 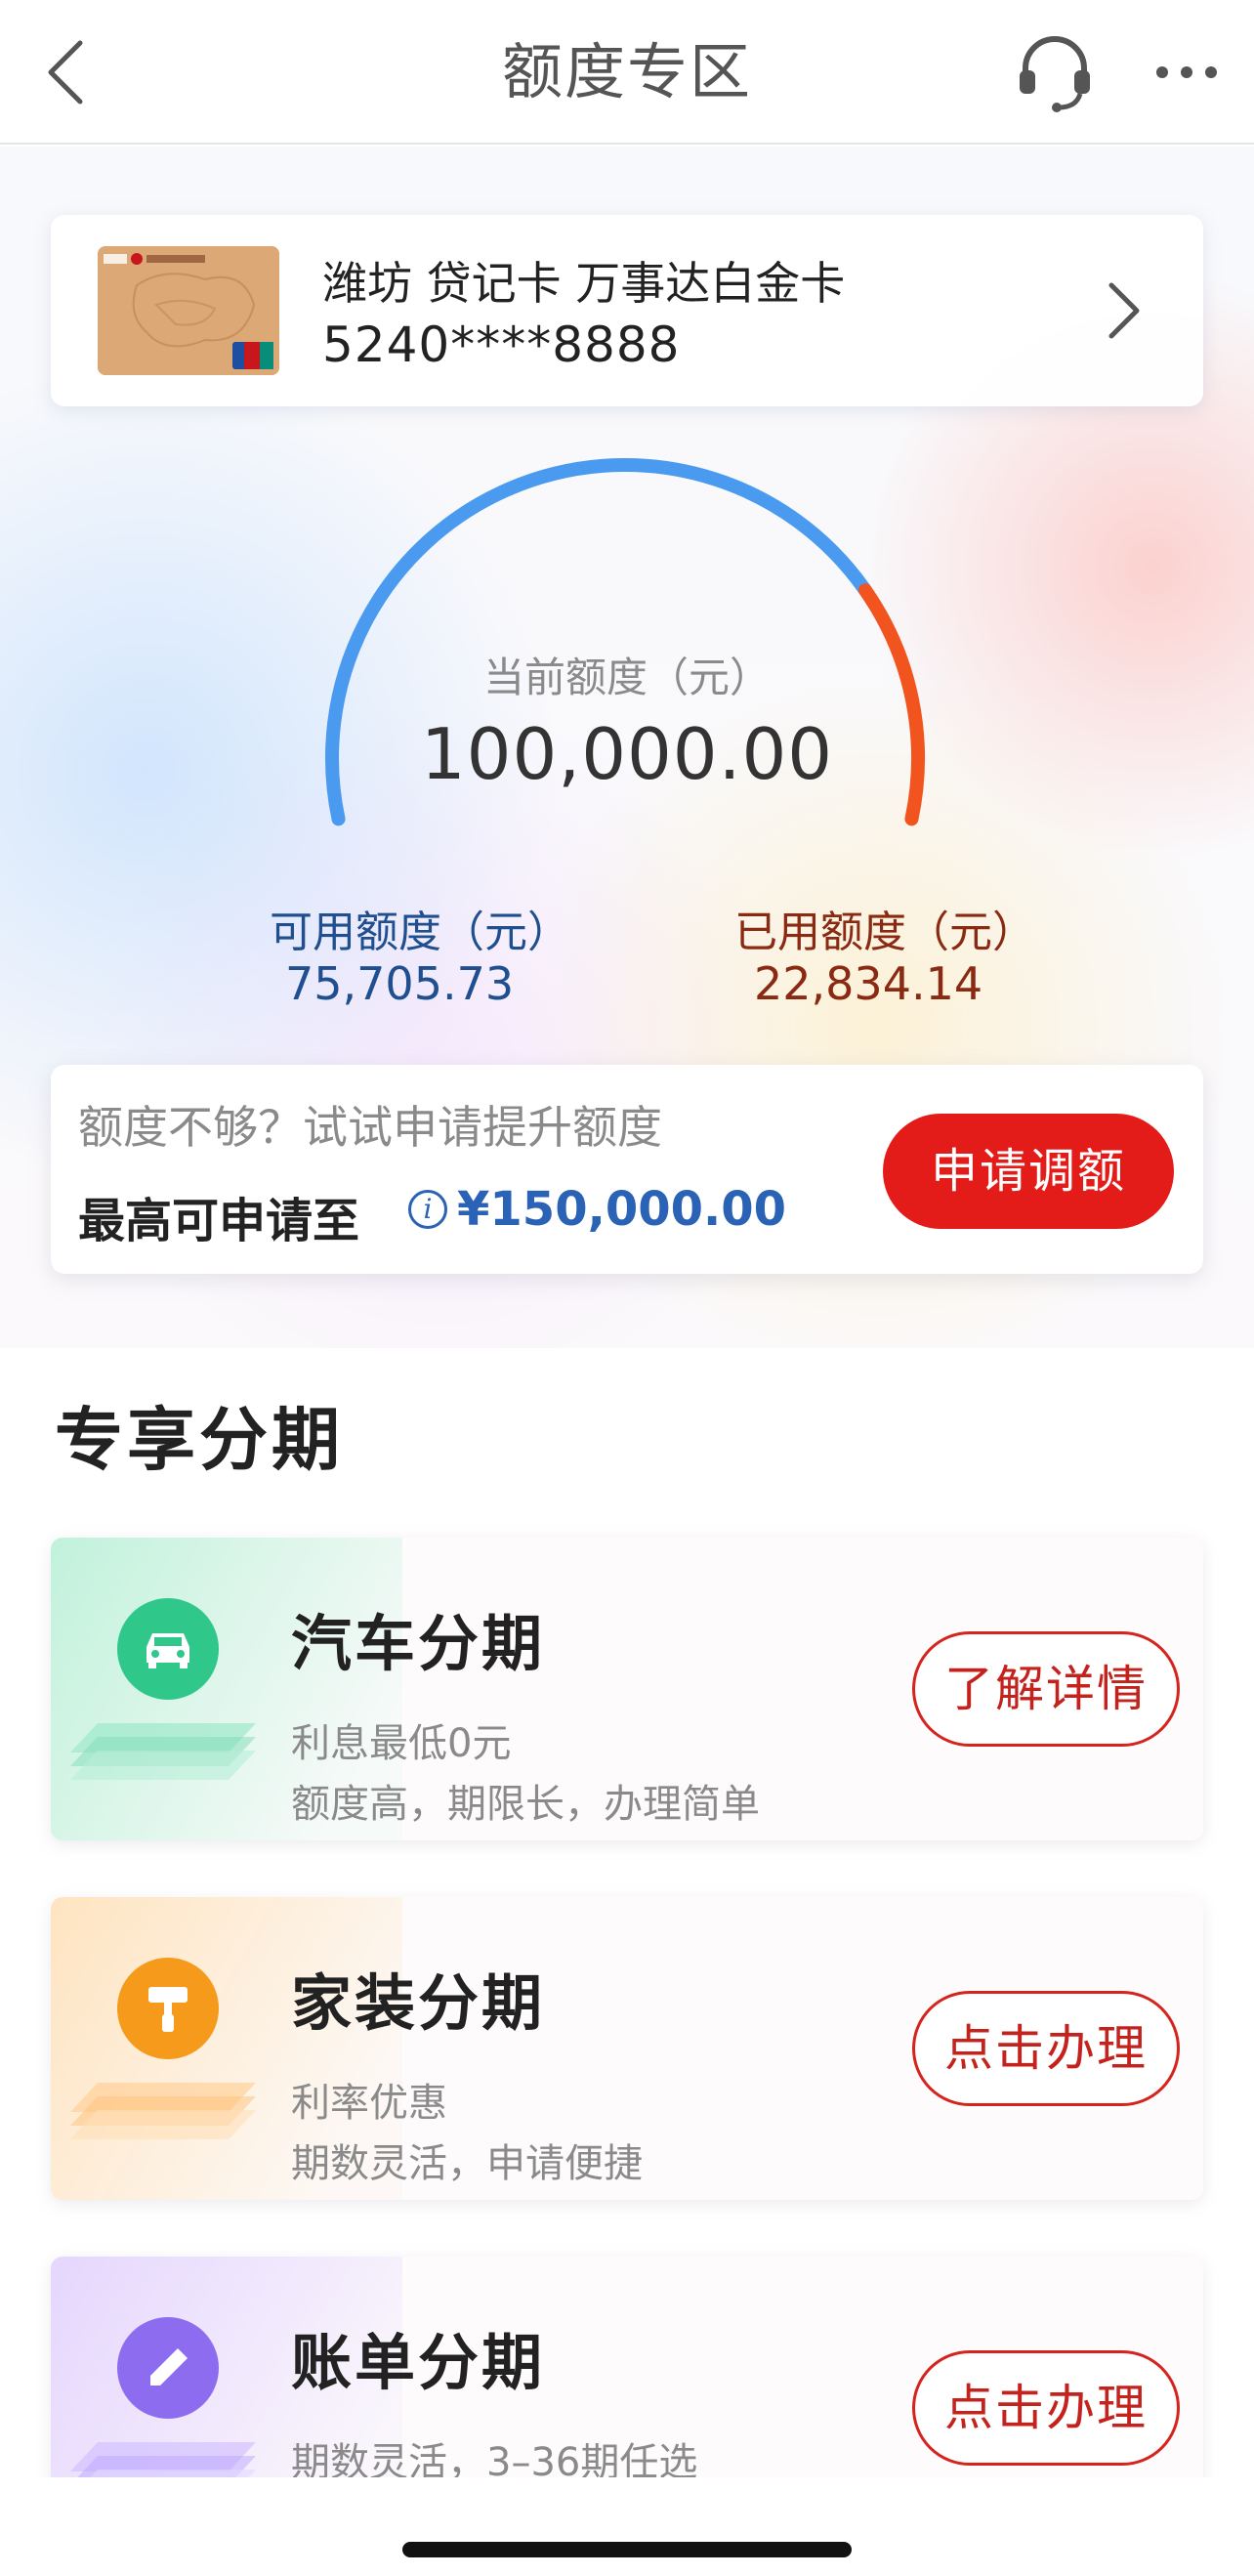 I want to click on home-indicator, so click(x=627, y=2549).